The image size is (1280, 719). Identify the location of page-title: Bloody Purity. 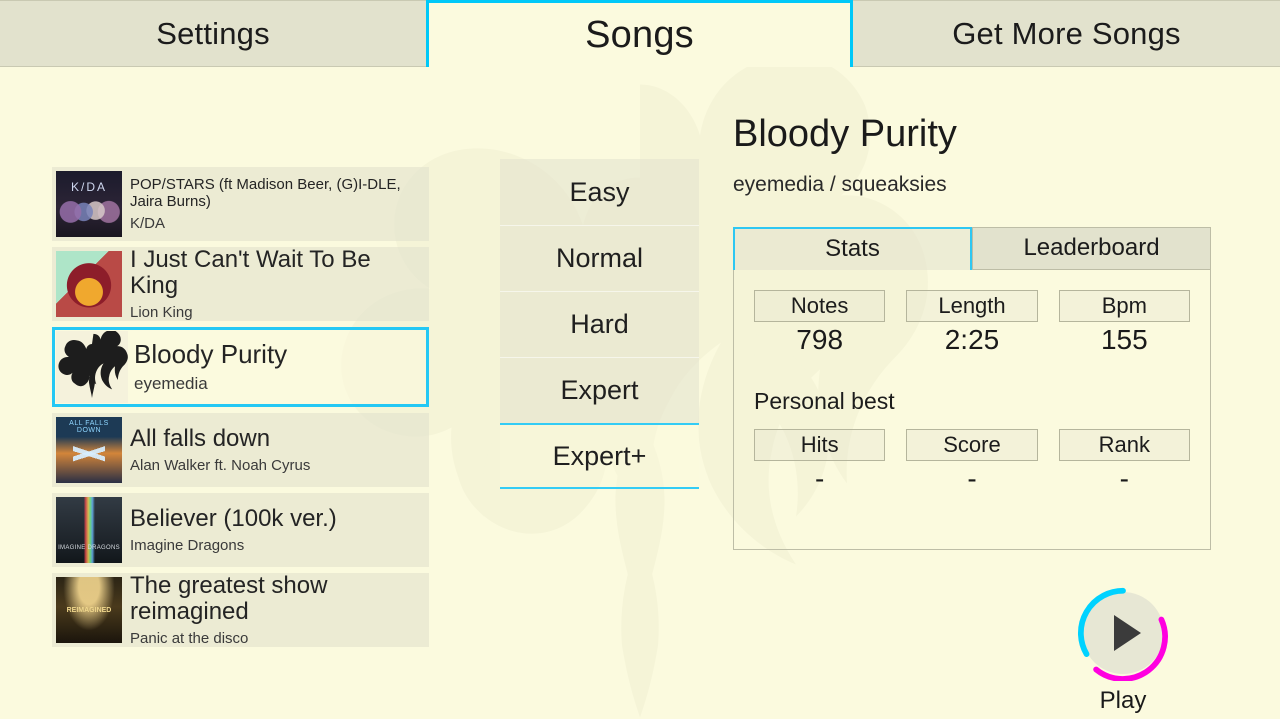
(845, 134).